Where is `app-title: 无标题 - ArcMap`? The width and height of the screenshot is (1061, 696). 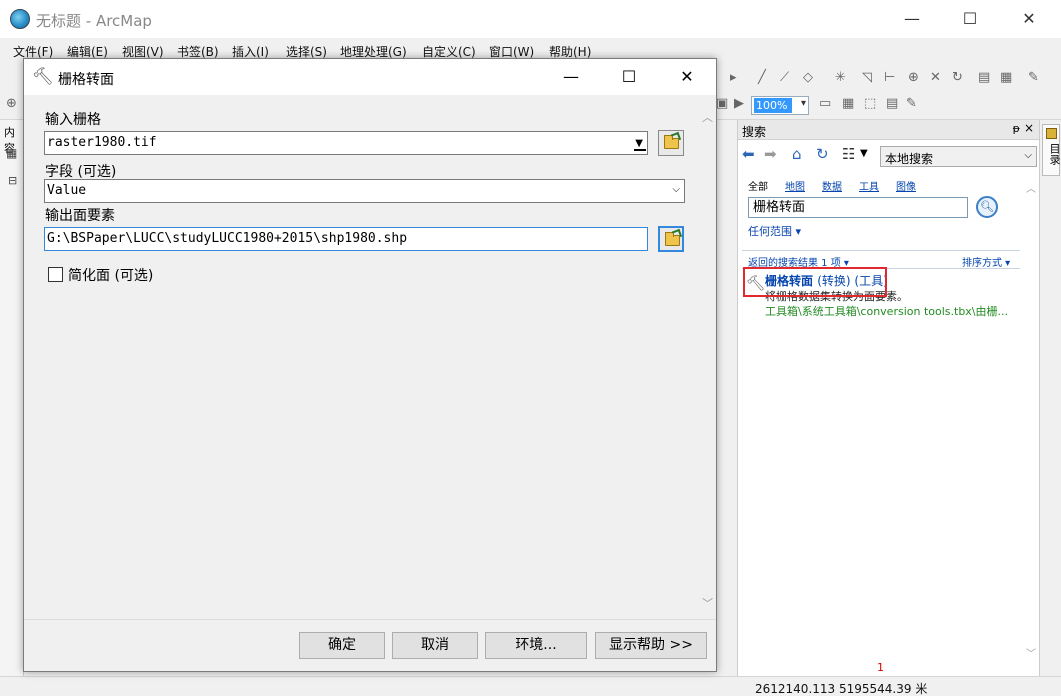 app-title: 无标题 - ArcMap is located at coordinates (94, 21).